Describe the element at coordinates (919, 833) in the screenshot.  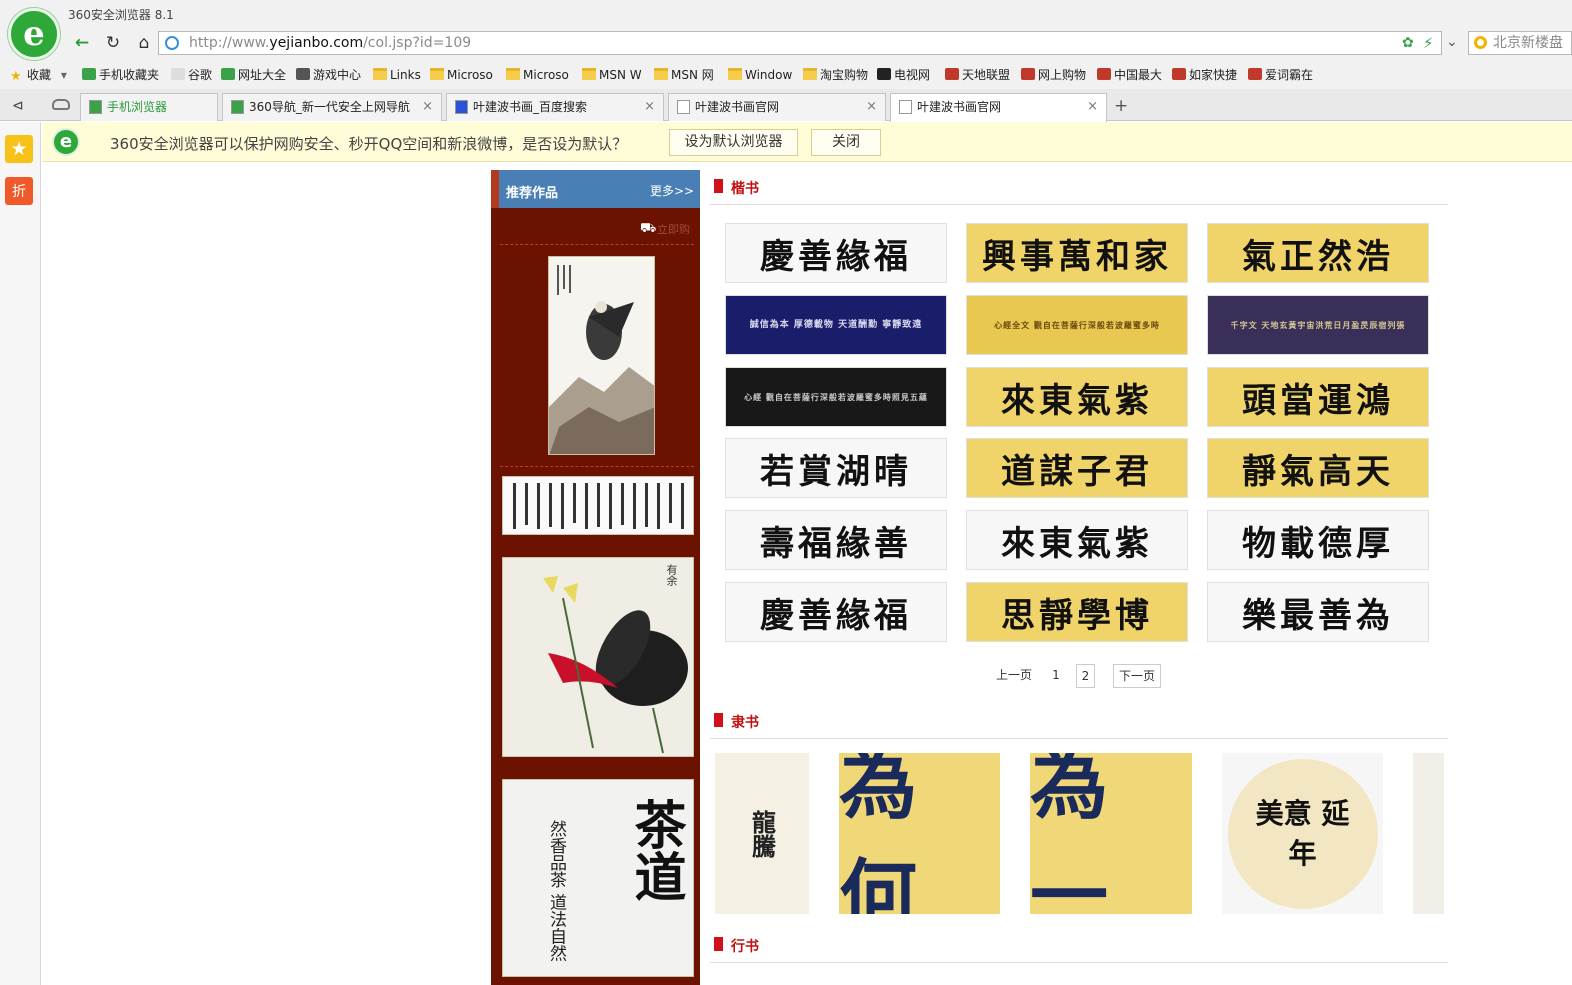
I see `lishu-artwork: 為 何` at that location.